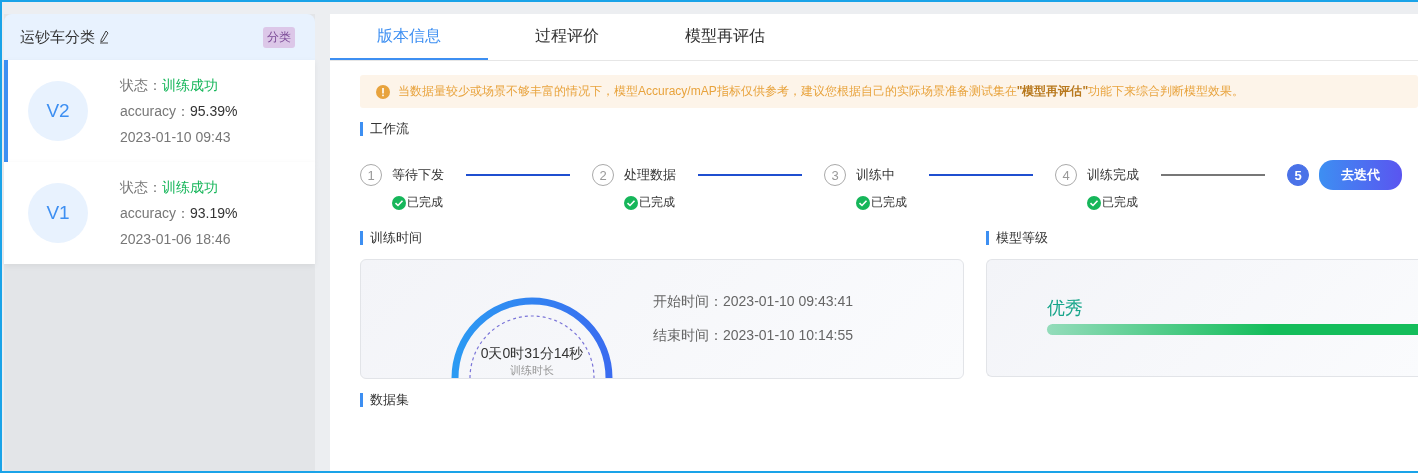 The image size is (1418, 473). What do you see at coordinates (1113, 175) in the screenshot?
I see `step-label: 训练完成` at bounding box center [1113, 175].